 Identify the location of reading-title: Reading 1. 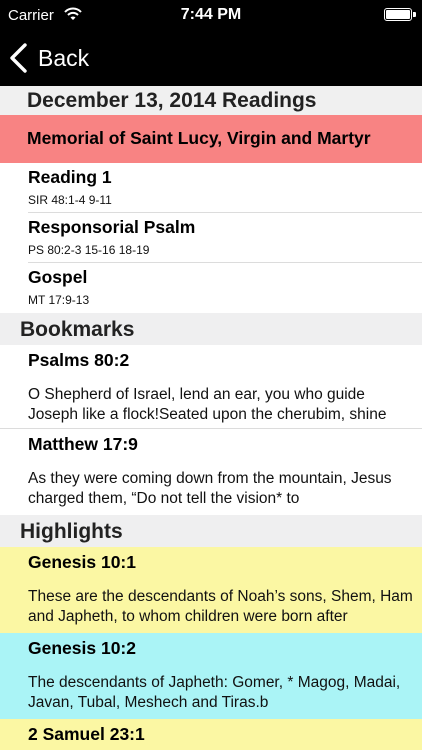
(70, 177).